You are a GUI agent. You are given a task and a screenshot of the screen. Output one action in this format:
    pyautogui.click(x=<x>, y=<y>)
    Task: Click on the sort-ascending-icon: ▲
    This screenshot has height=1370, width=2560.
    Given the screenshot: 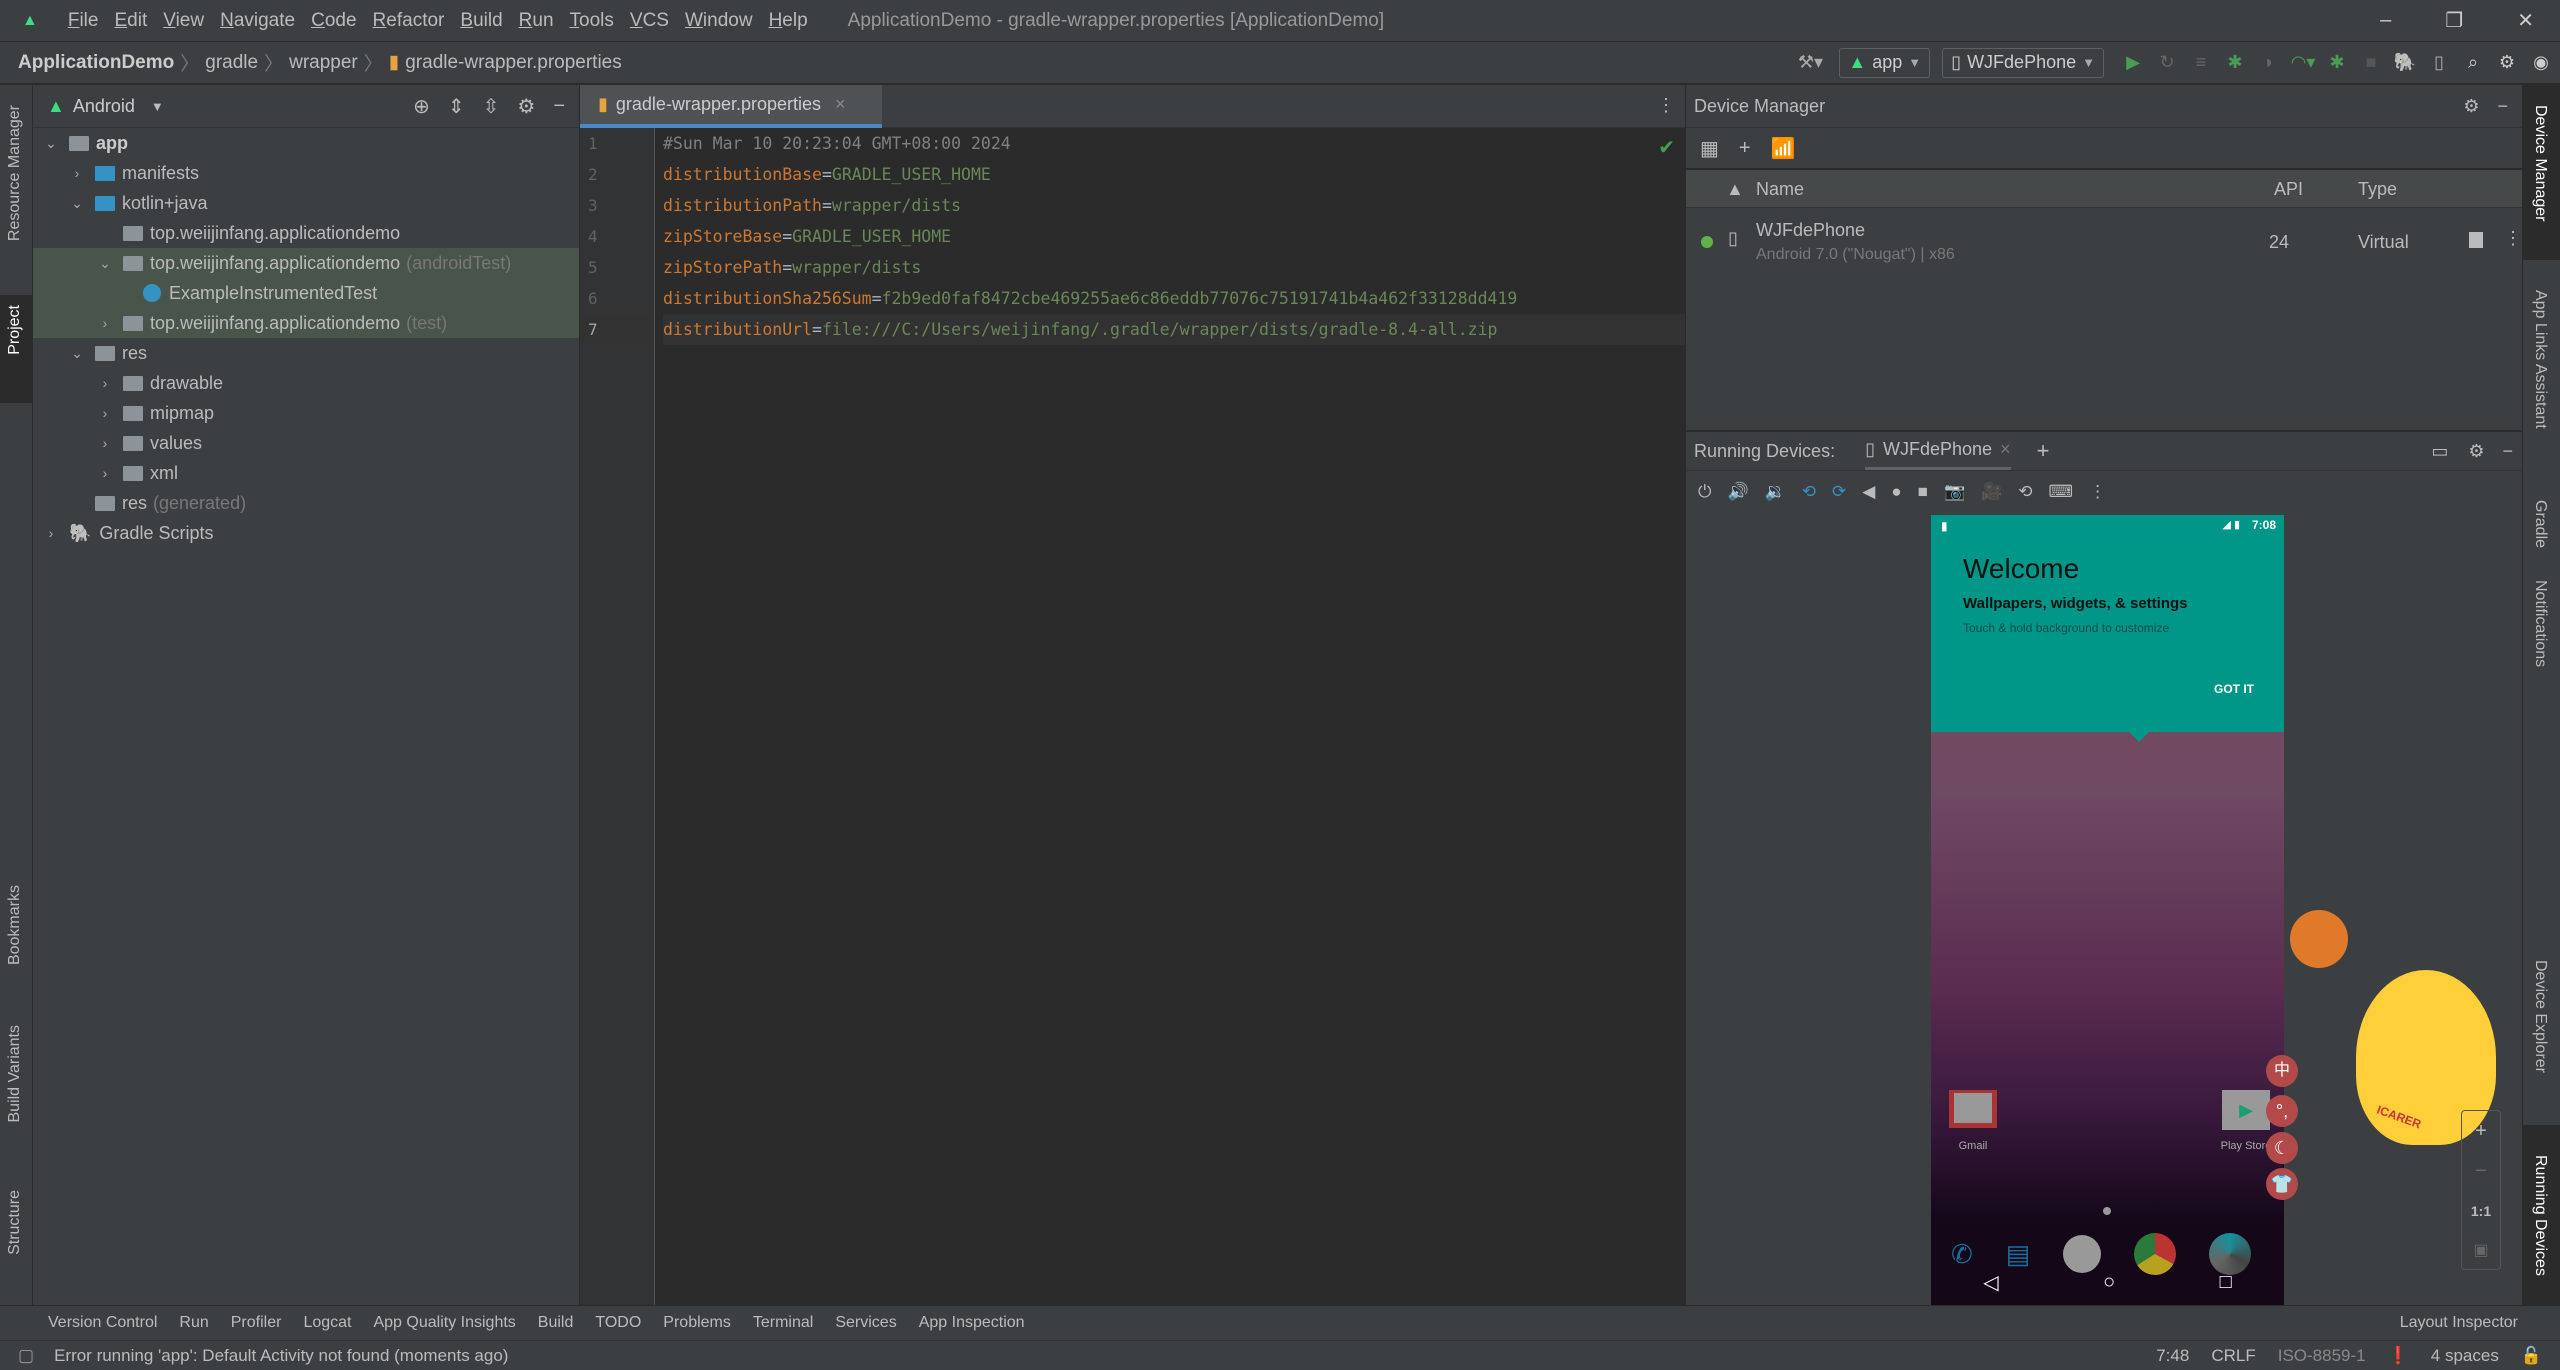 What is the action you would take?
    pyautogui.click(x=1735, y=189)
    